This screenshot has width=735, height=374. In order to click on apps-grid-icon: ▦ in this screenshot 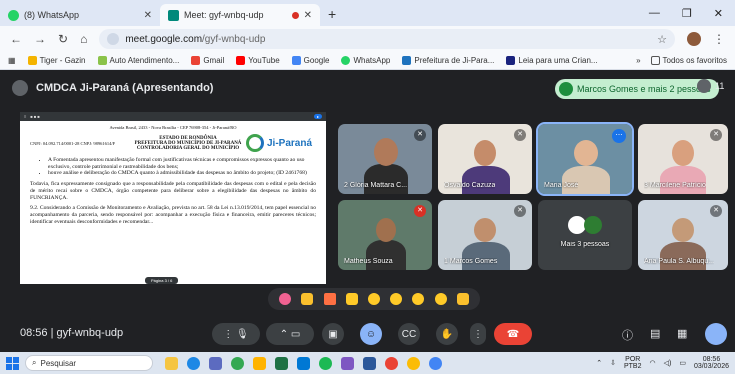, I will do `click(12, 60)`.